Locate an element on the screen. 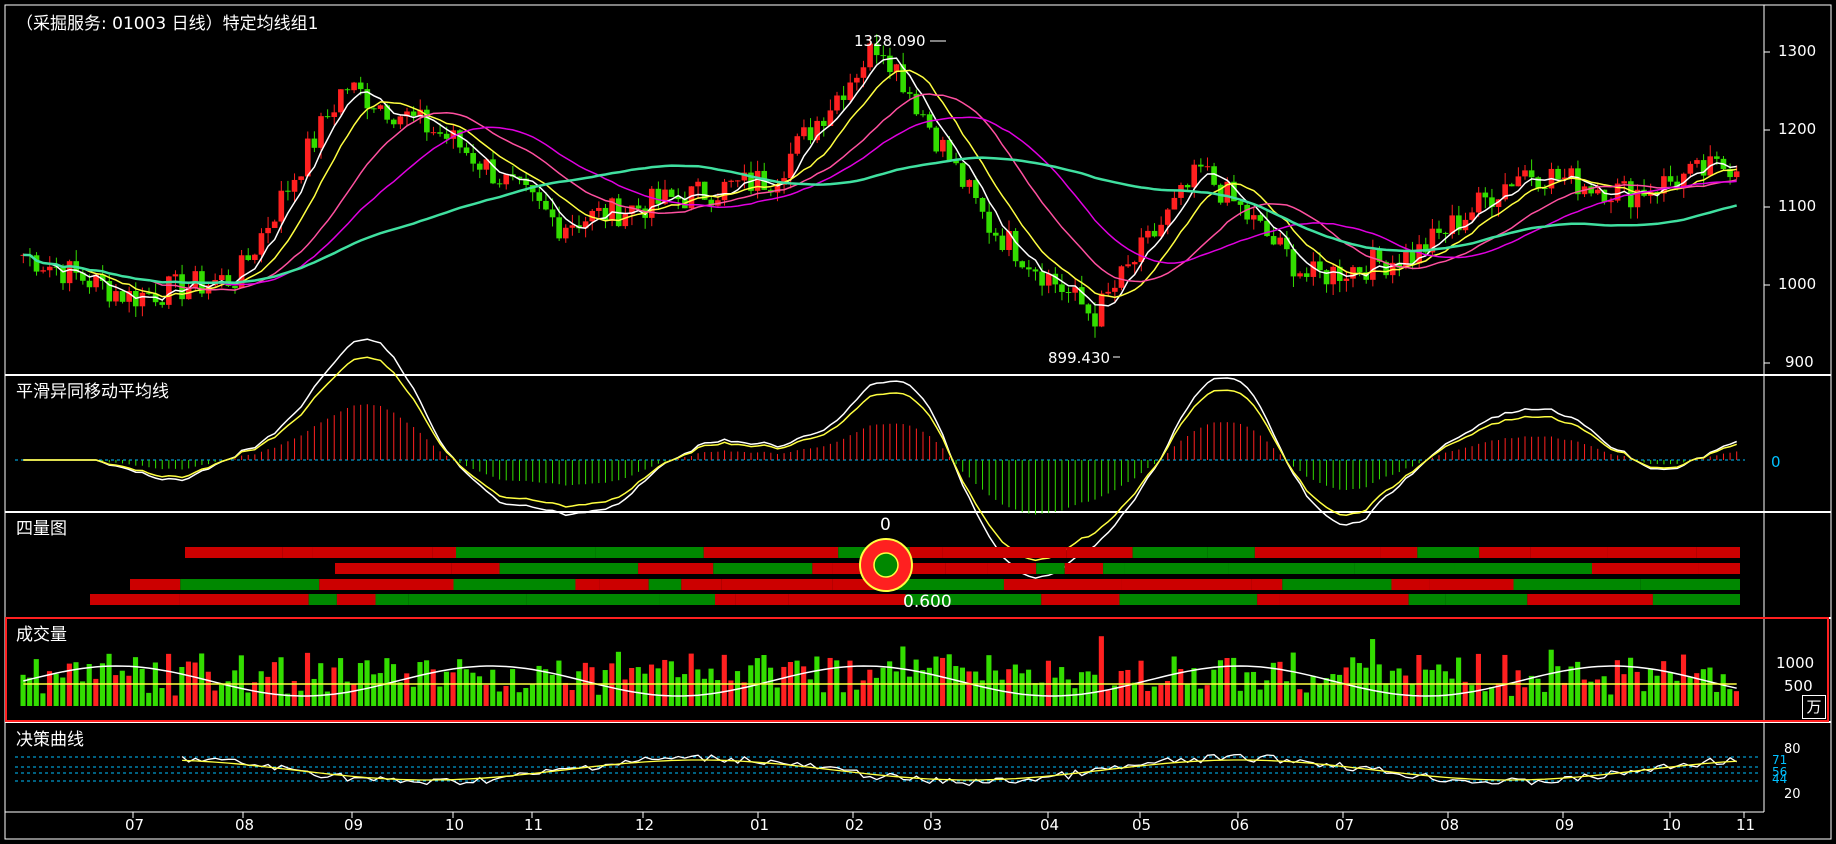  y-tick-1100: 1100 is located at coordinates (1797, 206).